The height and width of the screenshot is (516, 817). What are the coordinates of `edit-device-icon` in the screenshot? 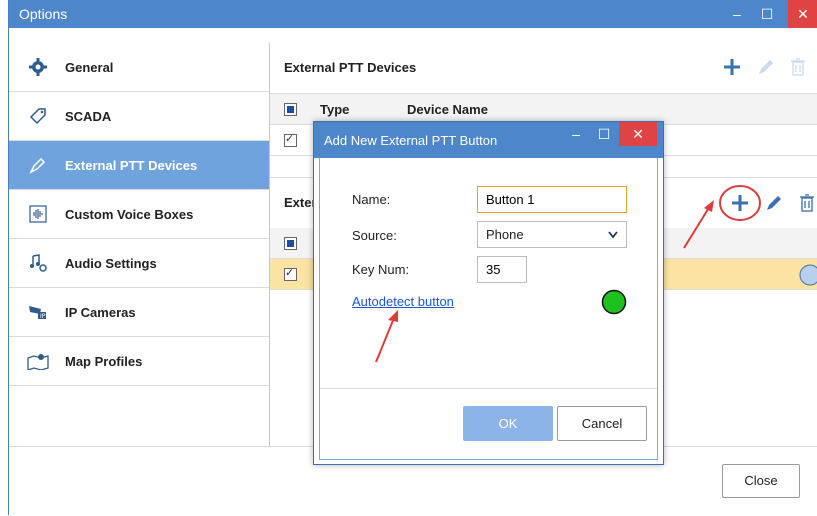 It's located at (766, 67).